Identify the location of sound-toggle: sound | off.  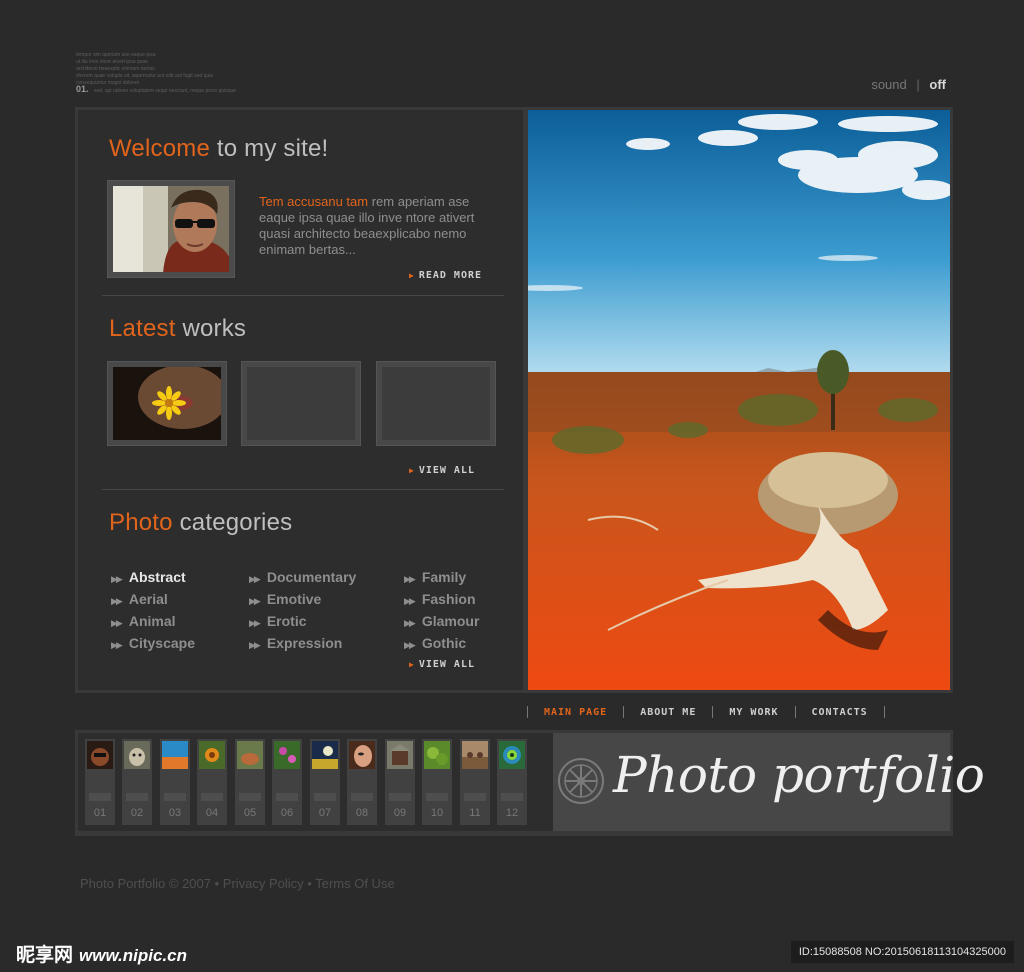
(908, 84).